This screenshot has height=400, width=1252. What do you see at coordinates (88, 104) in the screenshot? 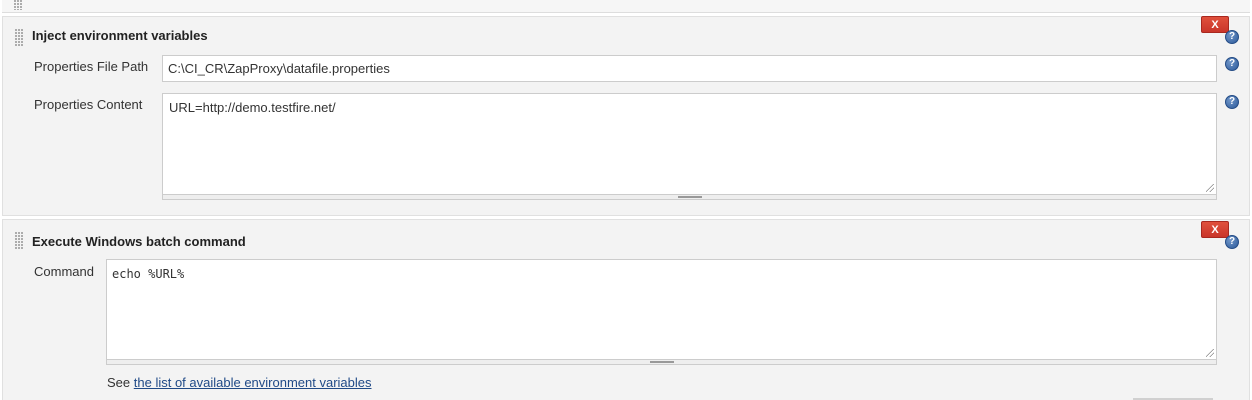
I see `properties-content-label: Properties Content` at bounding box center [88, 104].